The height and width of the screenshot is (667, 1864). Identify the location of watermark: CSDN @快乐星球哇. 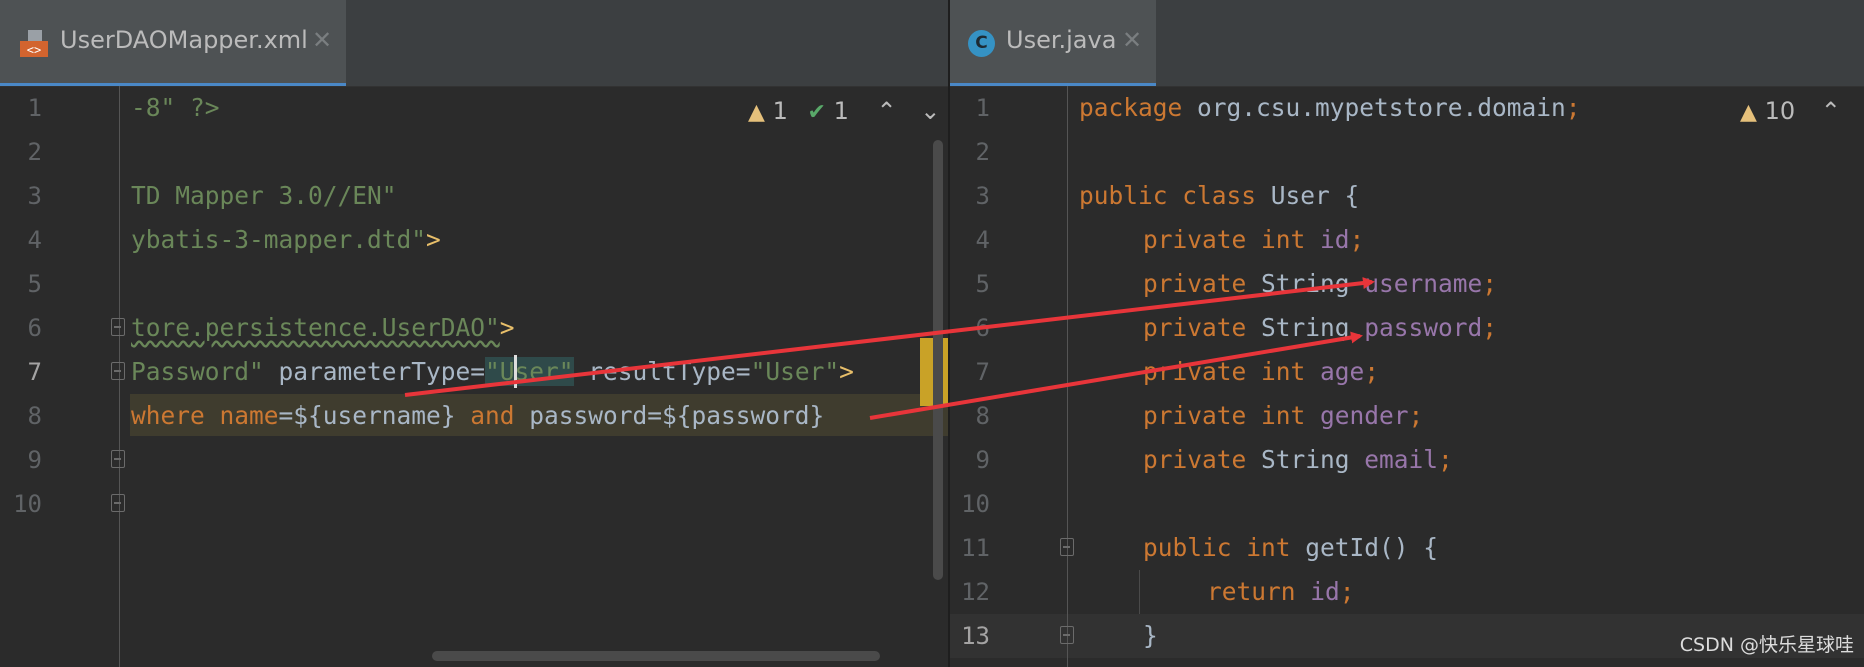
(1766, 645).